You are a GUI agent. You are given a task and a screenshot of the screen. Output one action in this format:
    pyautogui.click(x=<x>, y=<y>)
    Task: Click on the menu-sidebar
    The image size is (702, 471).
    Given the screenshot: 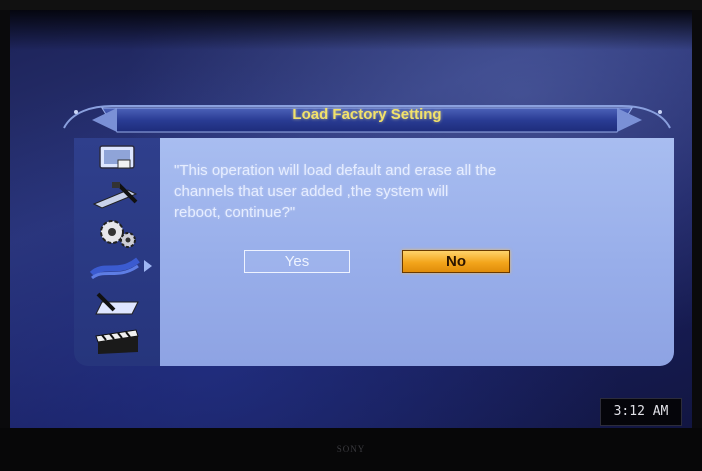 What is the action you would take?
    pyautogui.click(x=117, y=252)
    